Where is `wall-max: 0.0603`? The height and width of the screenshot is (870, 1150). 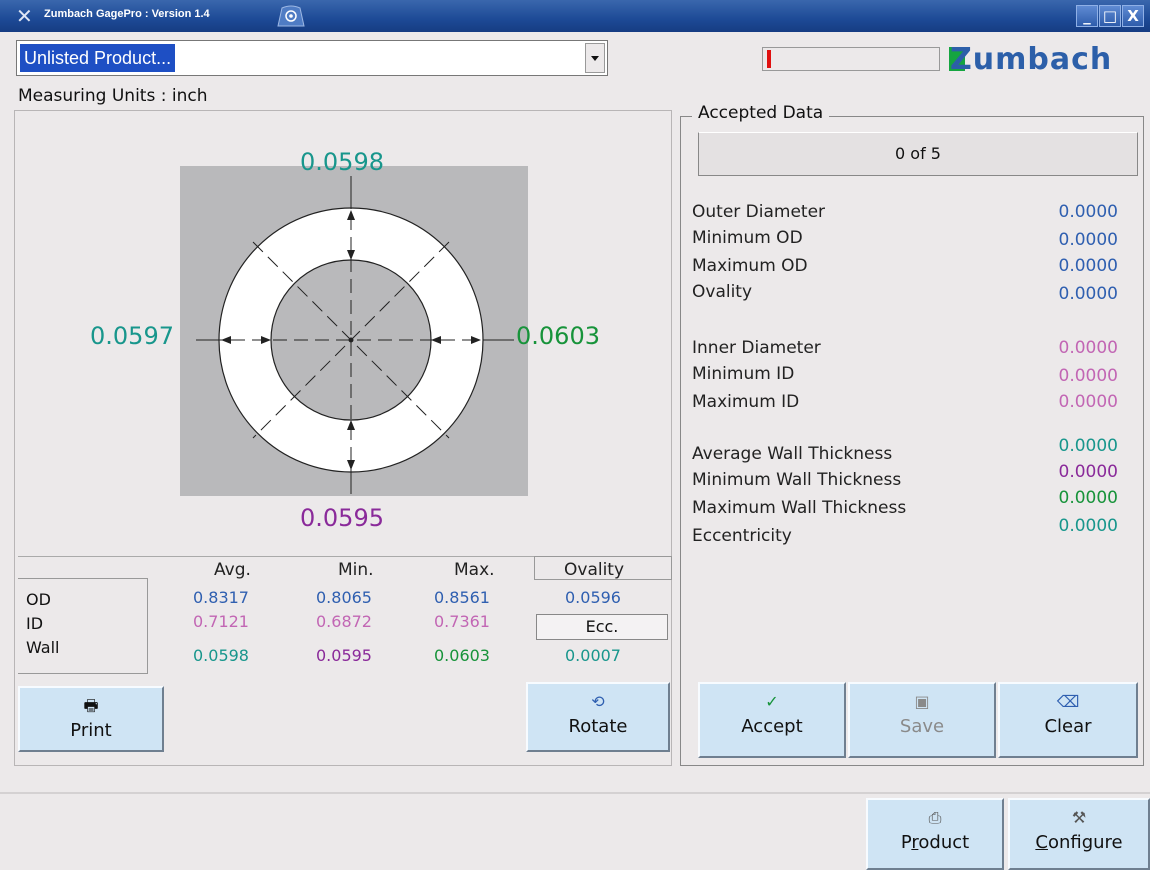 wall-max: 0.0603 is located at coordinates (462, 655).